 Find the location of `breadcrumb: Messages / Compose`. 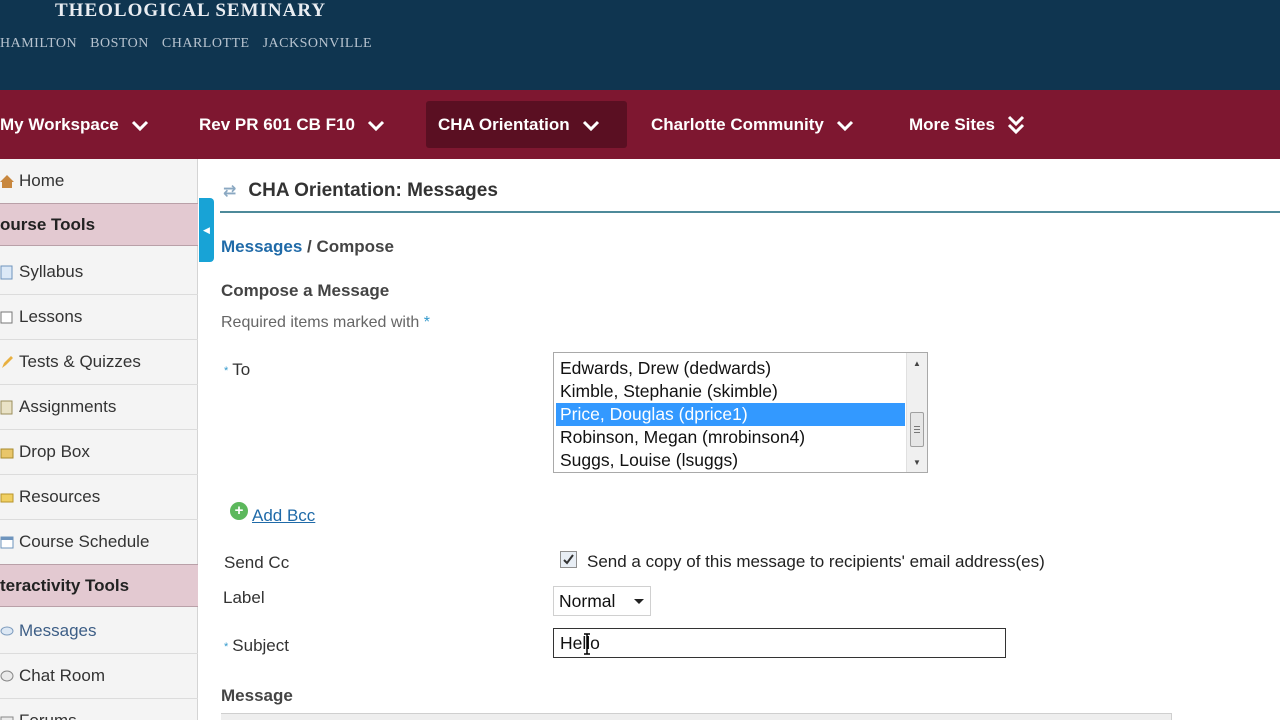

breadcrumb: Messages / Compose is located at coordinates (307, 247).